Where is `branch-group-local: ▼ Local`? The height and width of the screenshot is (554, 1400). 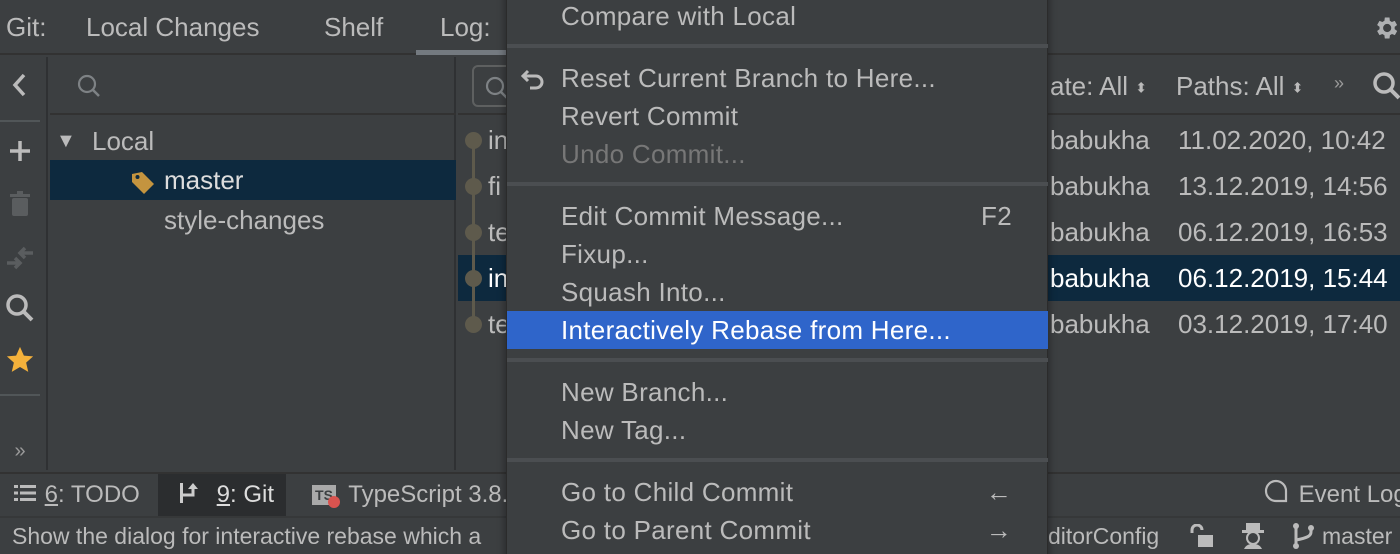 branch-group-local: ▼ Local is located at coordinates (253, 141).